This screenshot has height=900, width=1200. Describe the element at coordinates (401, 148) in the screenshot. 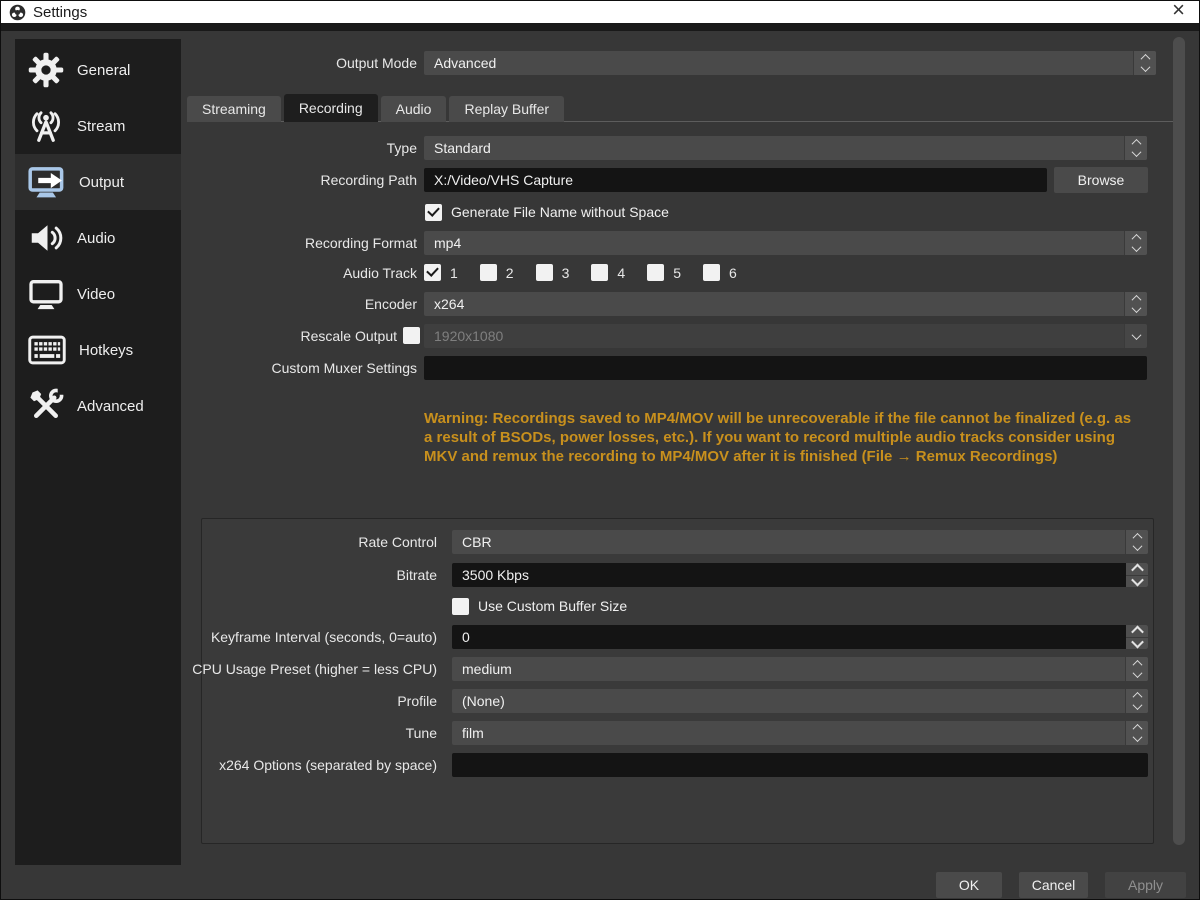

I see `type-label: Type` at that location.